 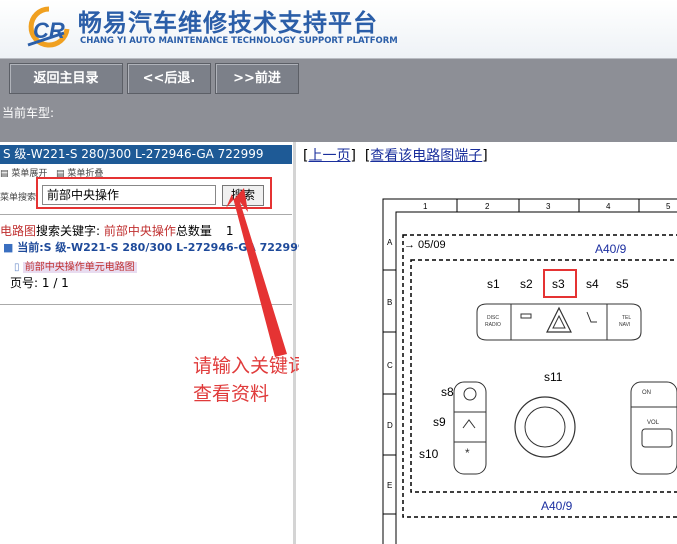 What do you see at coordinates (545, 427) in the screenshot?
I see `control-knob-icon` at bounding box center [545, 427].